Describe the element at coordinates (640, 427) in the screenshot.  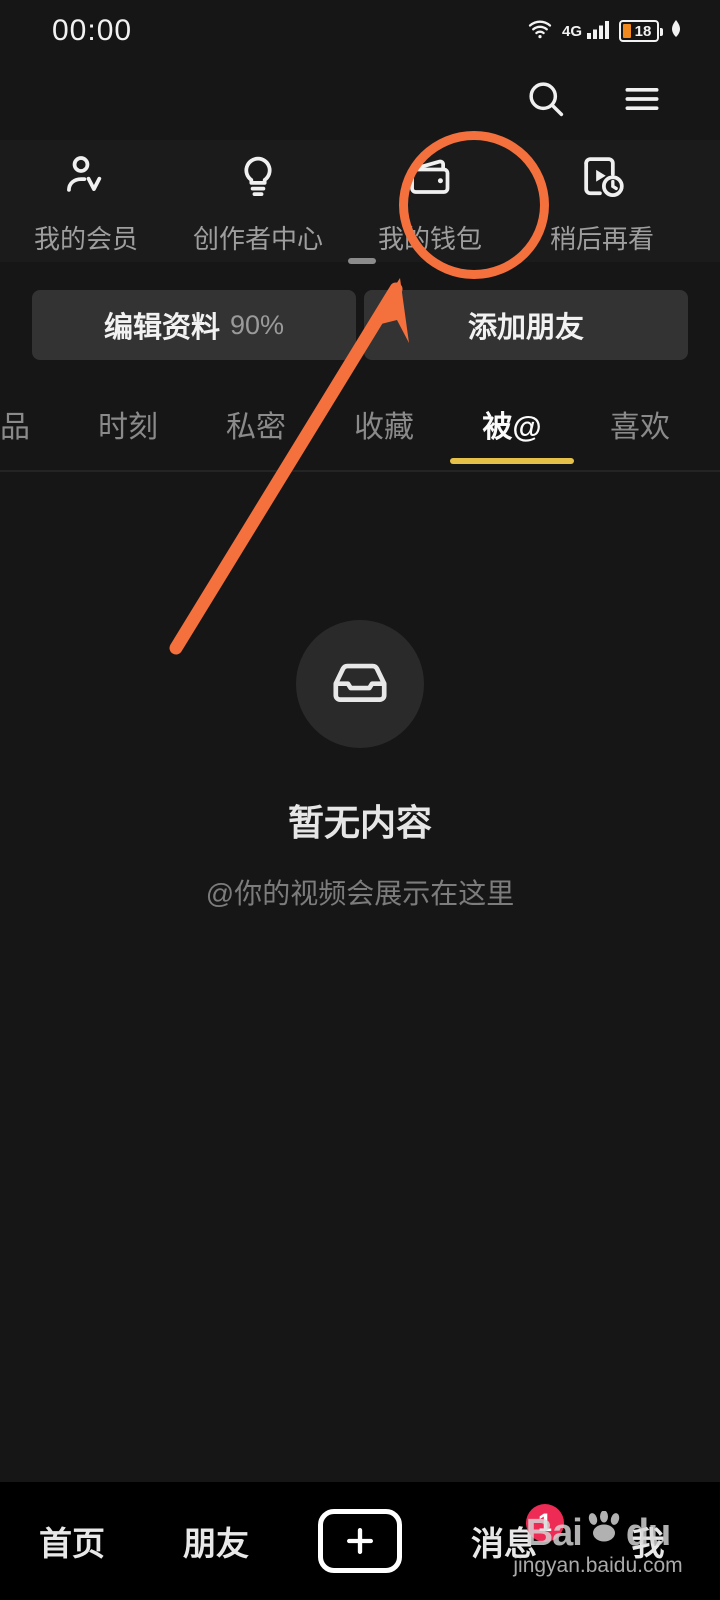
I see `tab-label: 喜欢` at that location.